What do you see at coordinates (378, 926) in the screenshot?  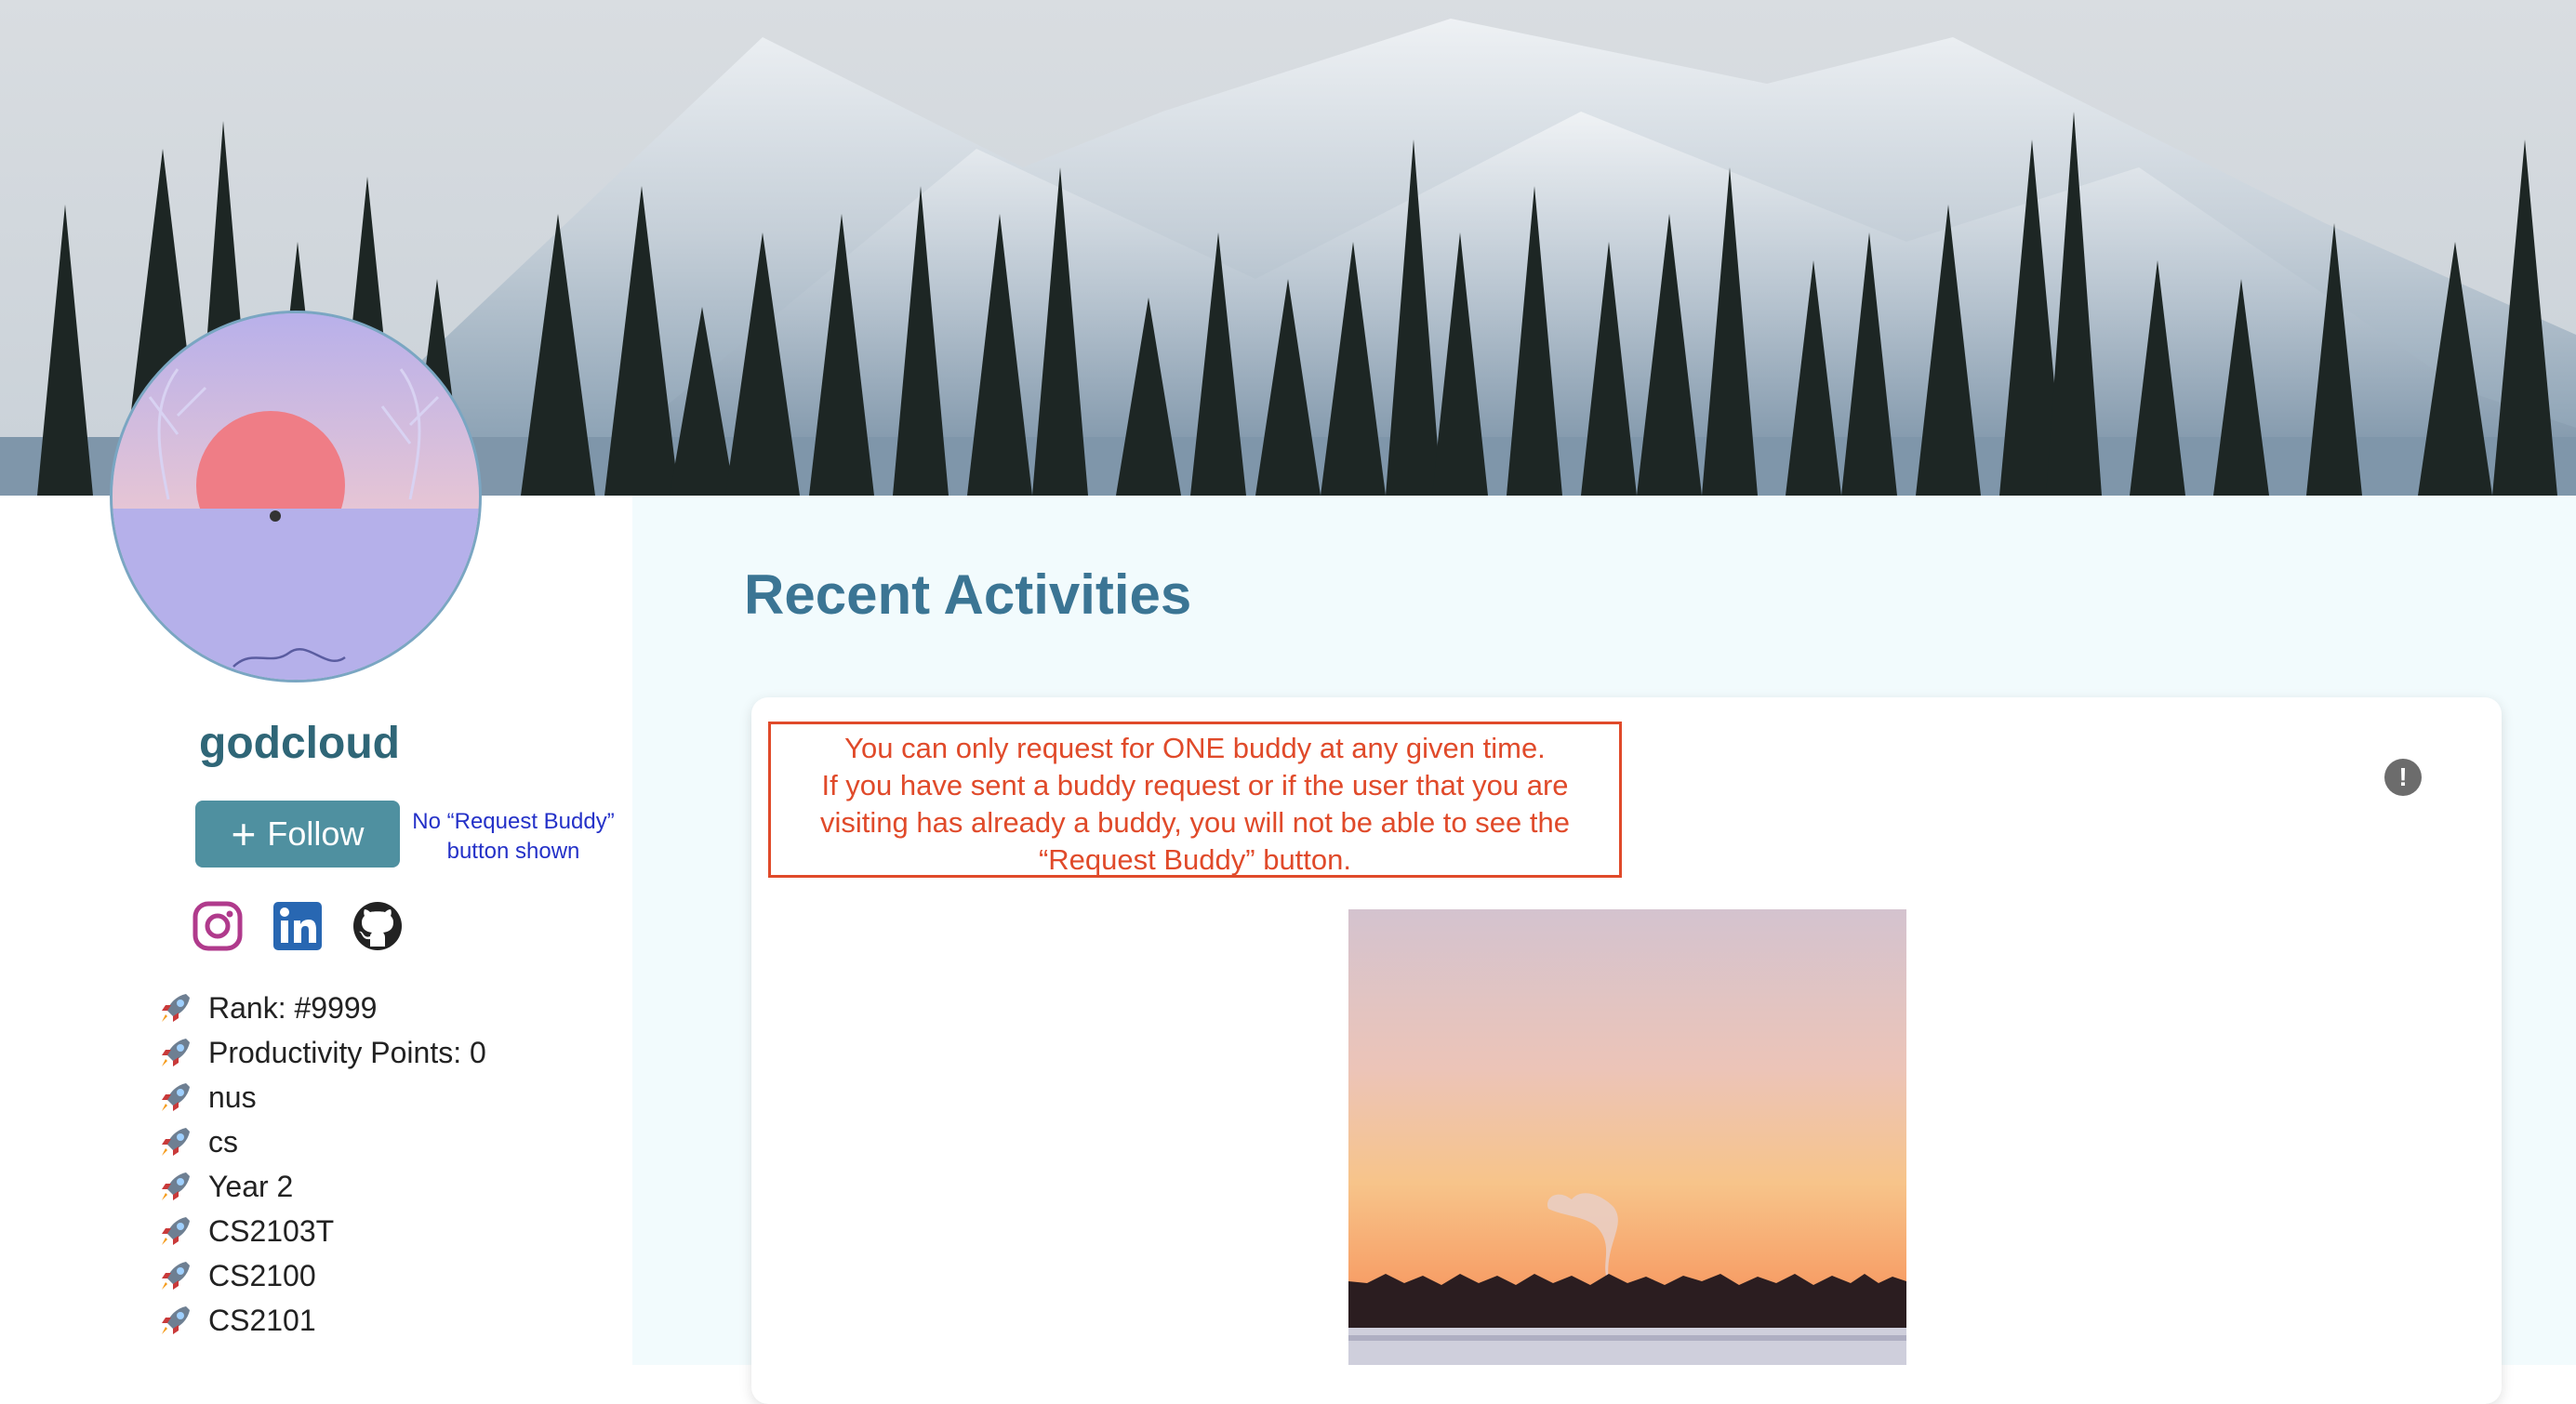 I see `github-icon` at bounding box center [378, 926].